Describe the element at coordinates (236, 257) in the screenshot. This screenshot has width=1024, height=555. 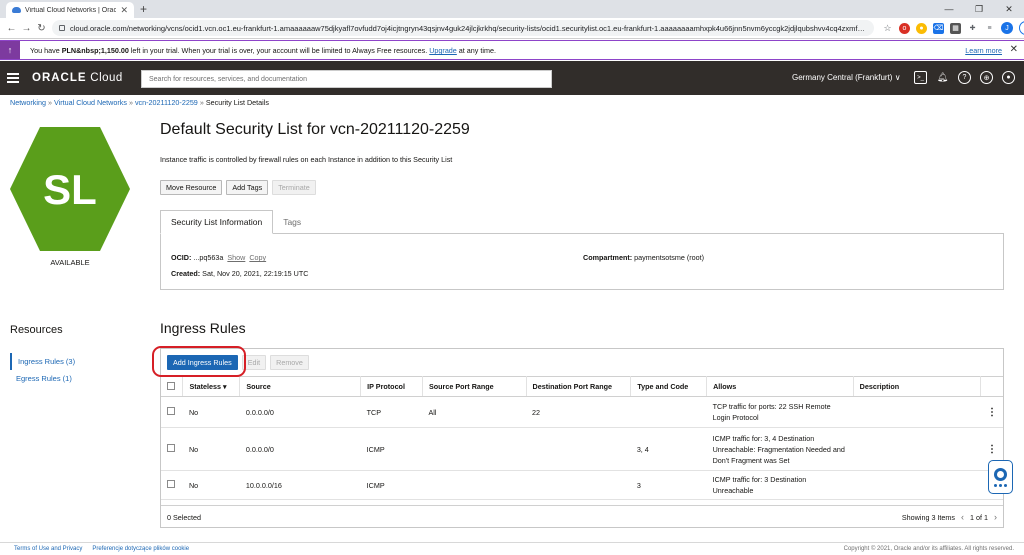
I see `show-ocid-link: Show` at that location.